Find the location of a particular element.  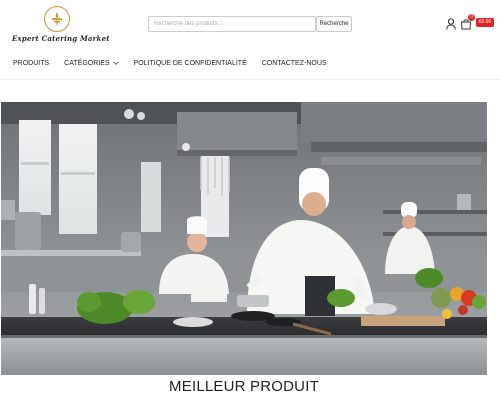

search-button: Recherche is located at coordinates (334, 24).